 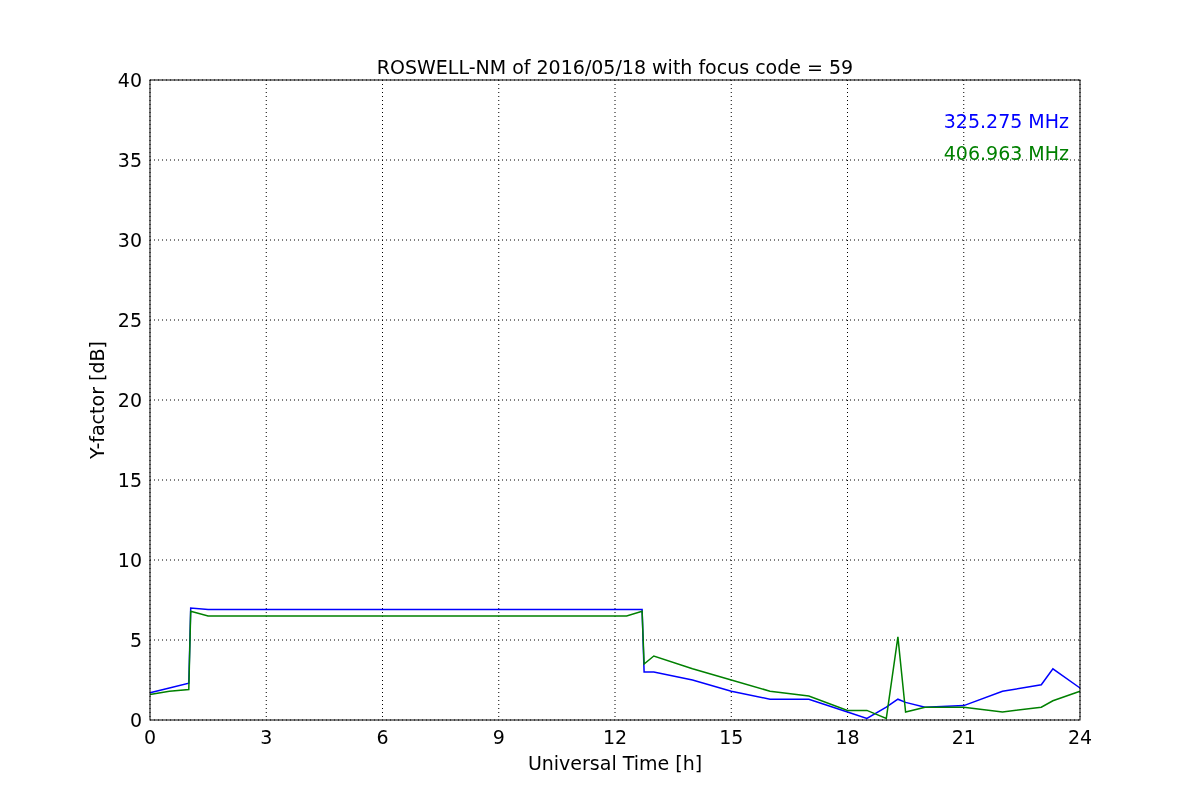 I want to click on x-tick-label: 21, so click(x=963, y=737).